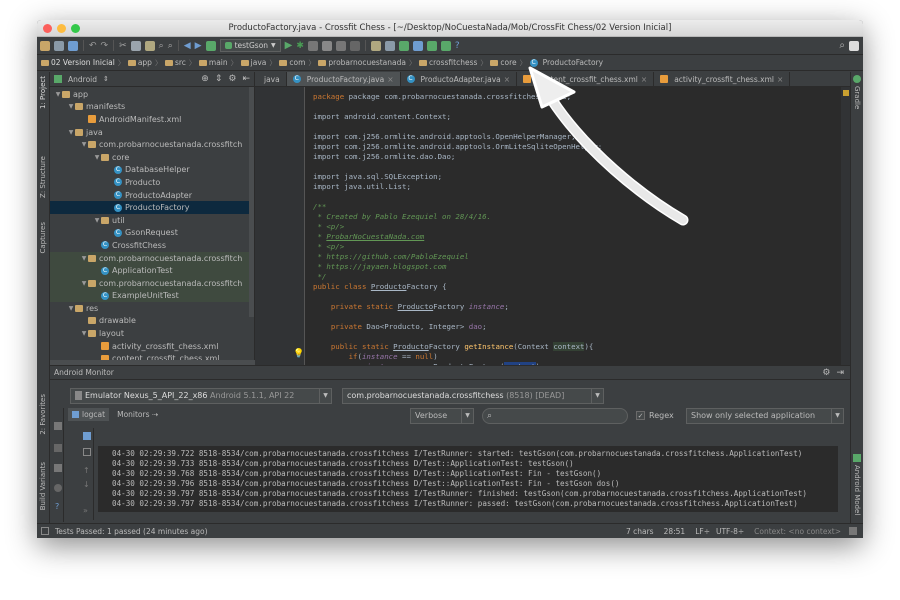  What do you see at coordinates (161, 46) in the screenshot?
I see `find-icon: ⌕` at bounding box center [161, 46].